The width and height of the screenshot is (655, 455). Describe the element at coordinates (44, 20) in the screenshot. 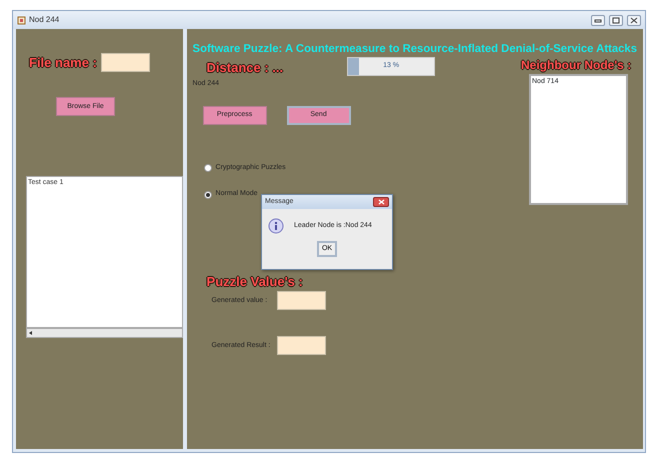

I see `window-title: Nod 244` at that location.